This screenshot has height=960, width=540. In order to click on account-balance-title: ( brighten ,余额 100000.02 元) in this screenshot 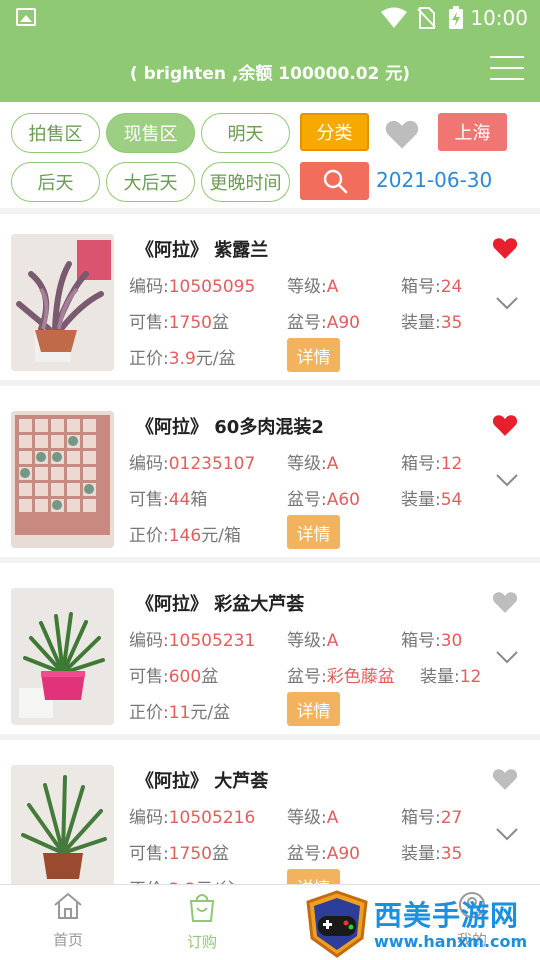, I will do `click(270, 74)`.